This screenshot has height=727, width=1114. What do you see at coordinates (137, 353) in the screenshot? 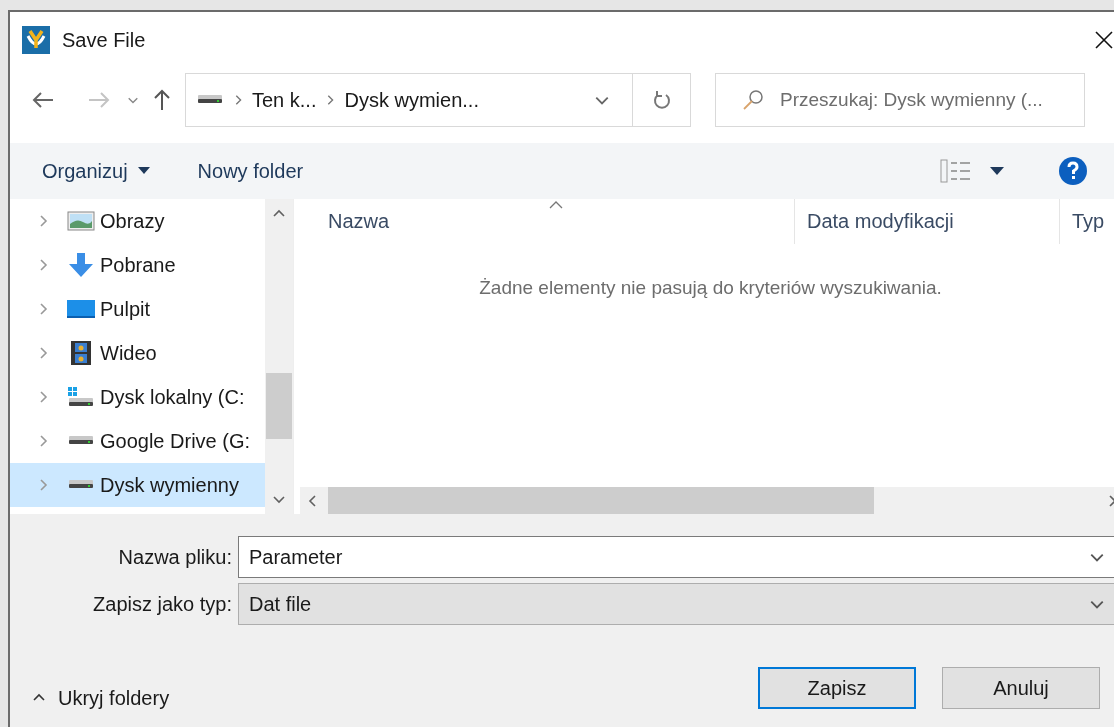
I see `navigation-pane-item: Wideo` at bounding box center [137, 353].